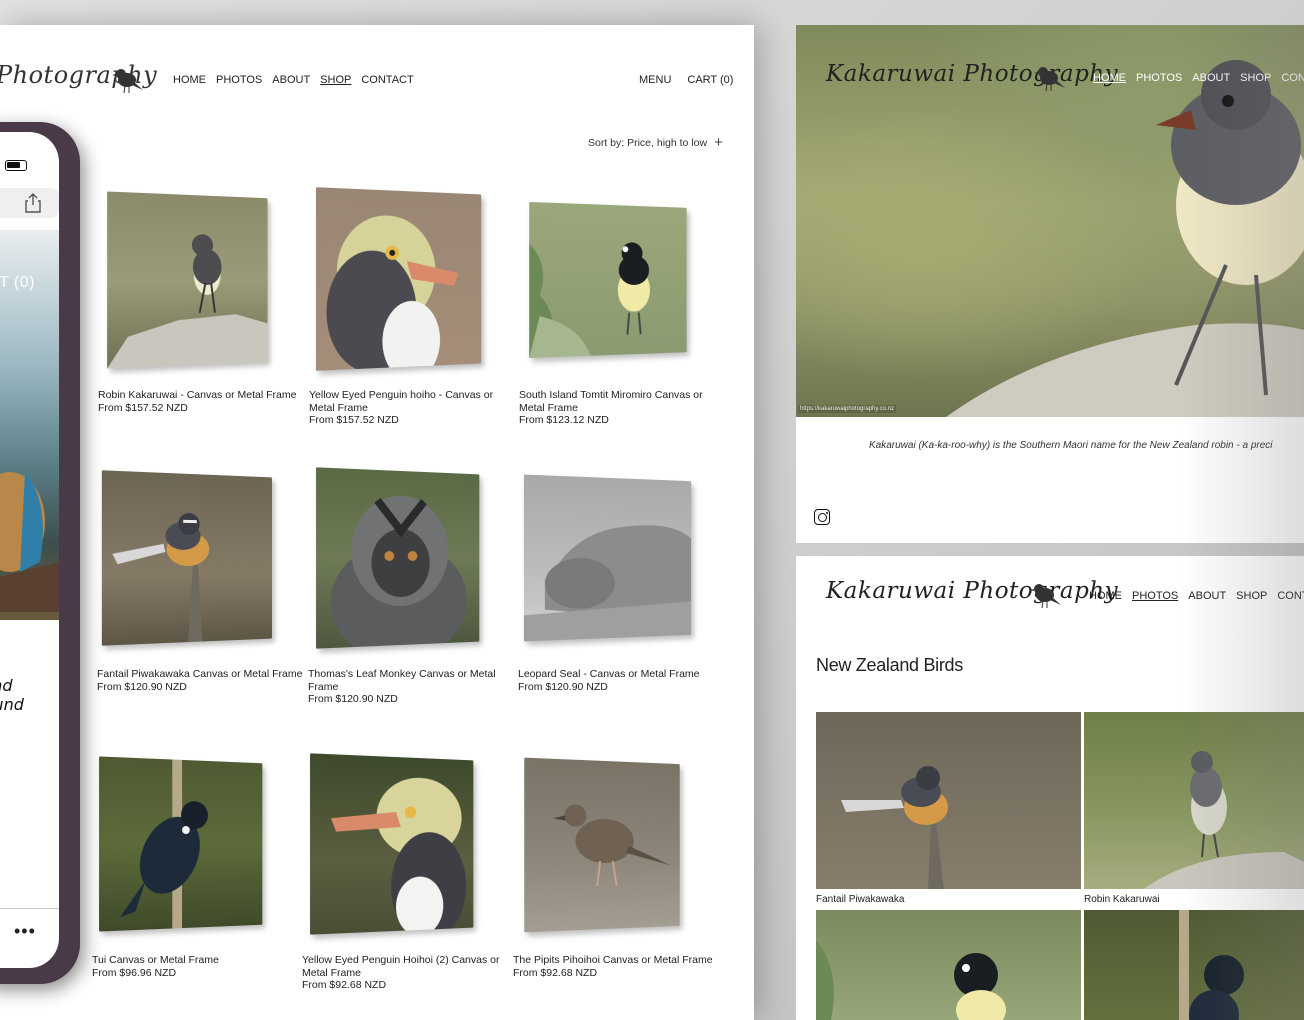 This screenshot has height=1020, width=1304. I want to click on phone-screen: ART (0) land found •••, so click(29, 550).